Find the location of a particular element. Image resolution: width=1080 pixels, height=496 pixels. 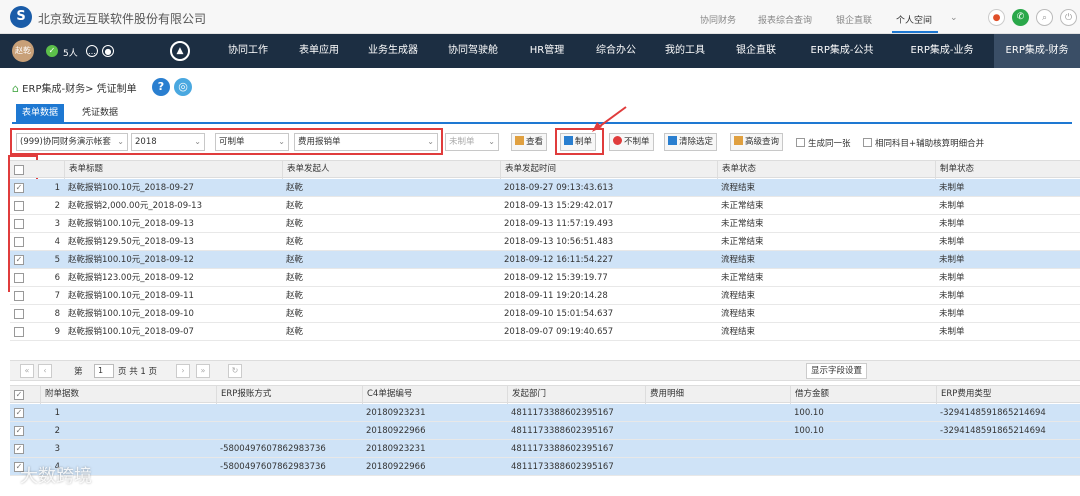

first-page-icon: « is located at coordinates (27, 371).